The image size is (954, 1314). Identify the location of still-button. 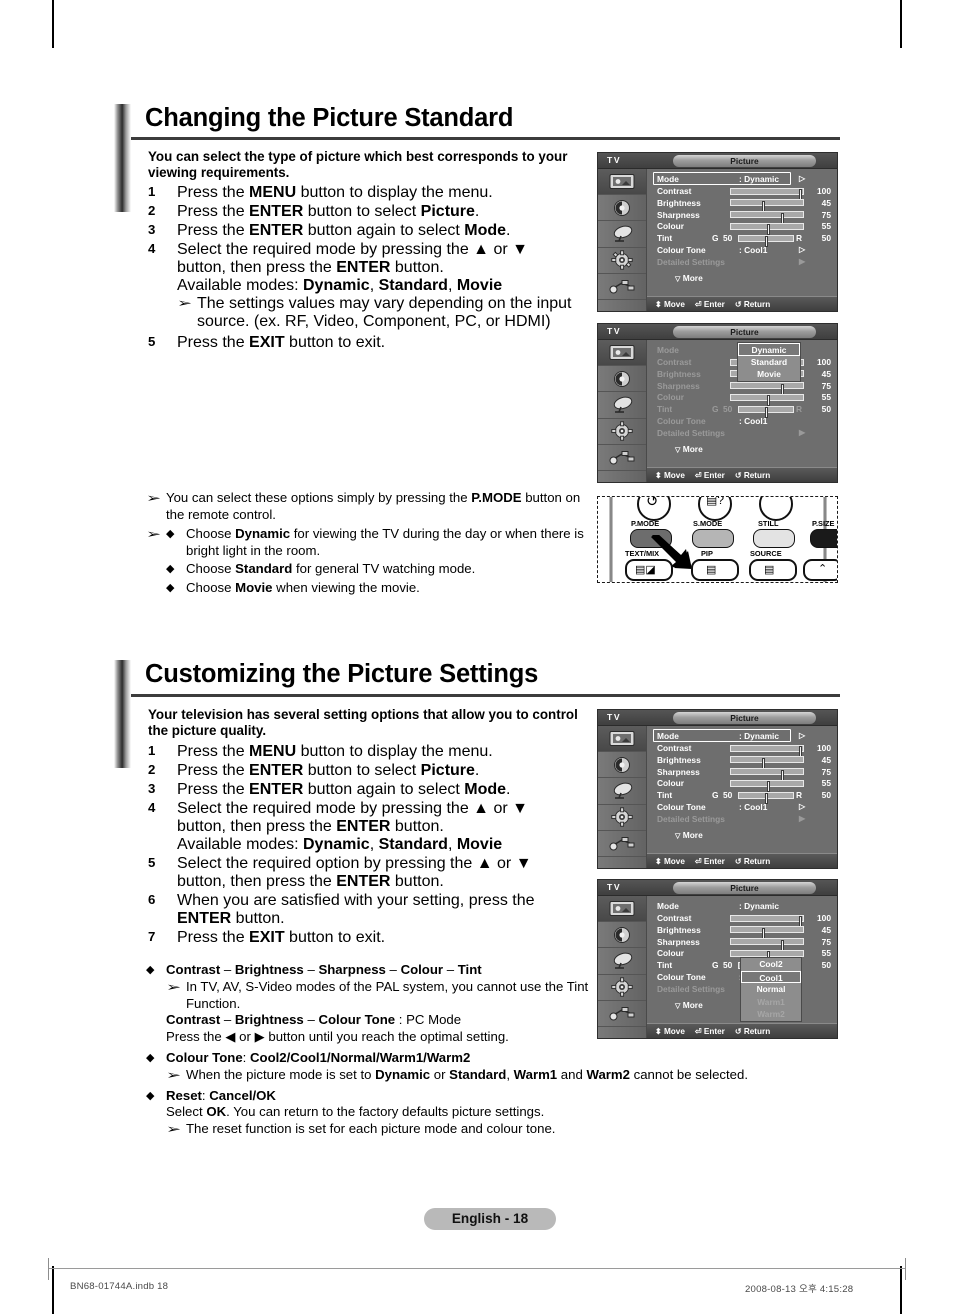
(774, 538).